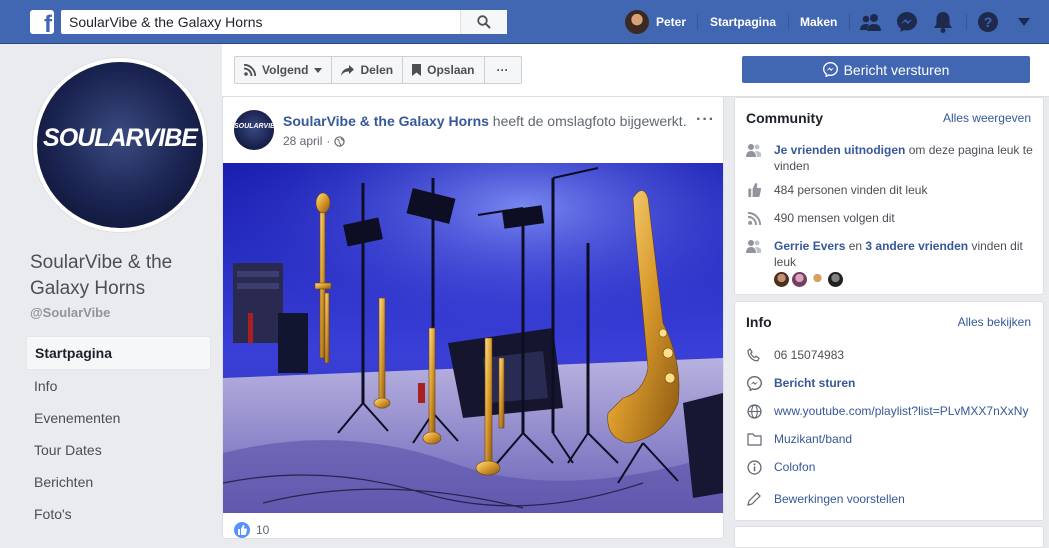 Image resolution: width=1049 pixels, height=548 pixels. Describe the element at coordinates (808, 279) in the screenshot. I see `friend-avatars` at that location.